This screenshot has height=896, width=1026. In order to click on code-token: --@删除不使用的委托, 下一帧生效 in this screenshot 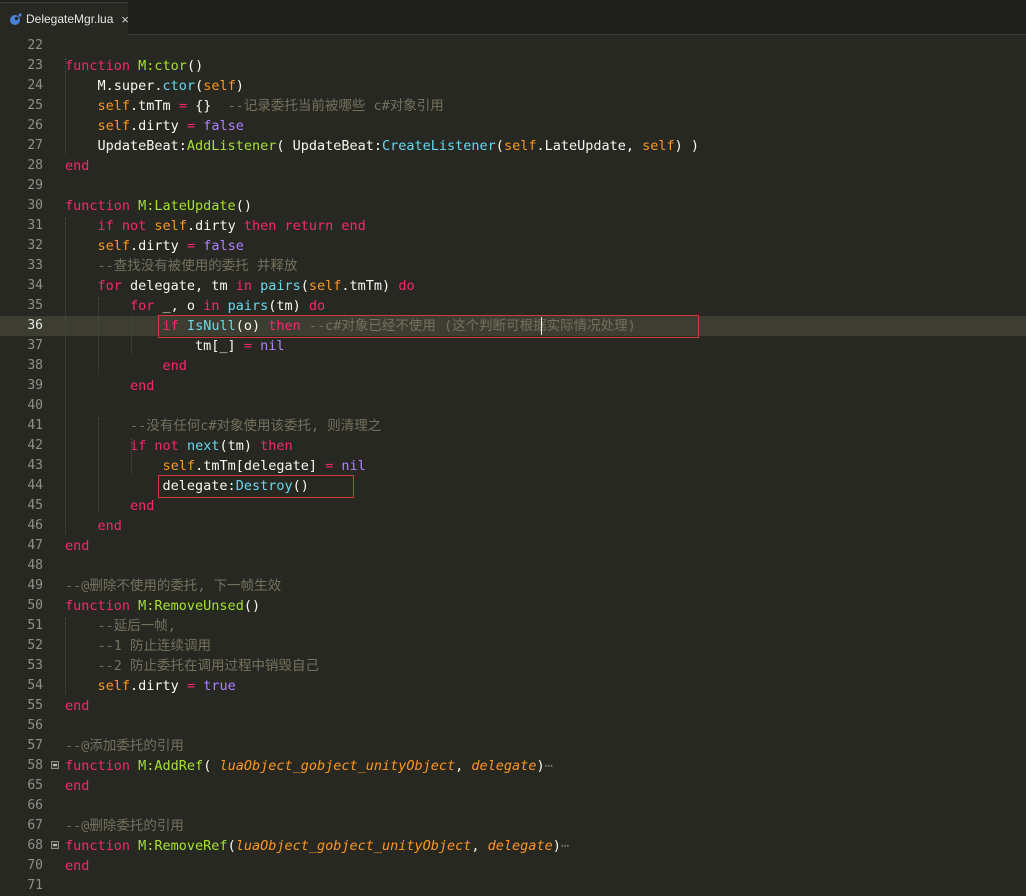, I will do `click(173, 586)`.